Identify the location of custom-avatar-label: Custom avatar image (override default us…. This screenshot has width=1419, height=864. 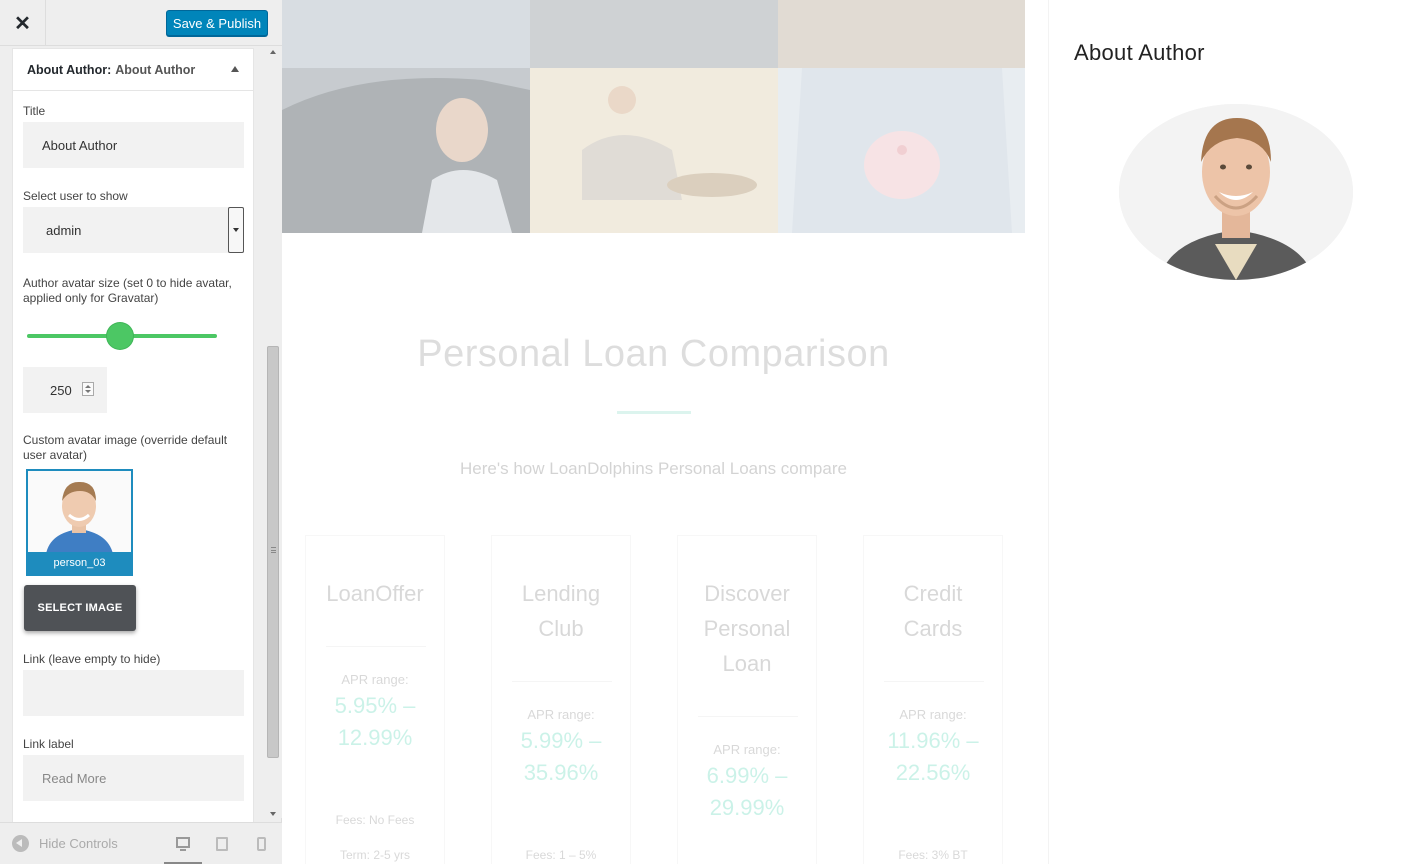
(125, 447).